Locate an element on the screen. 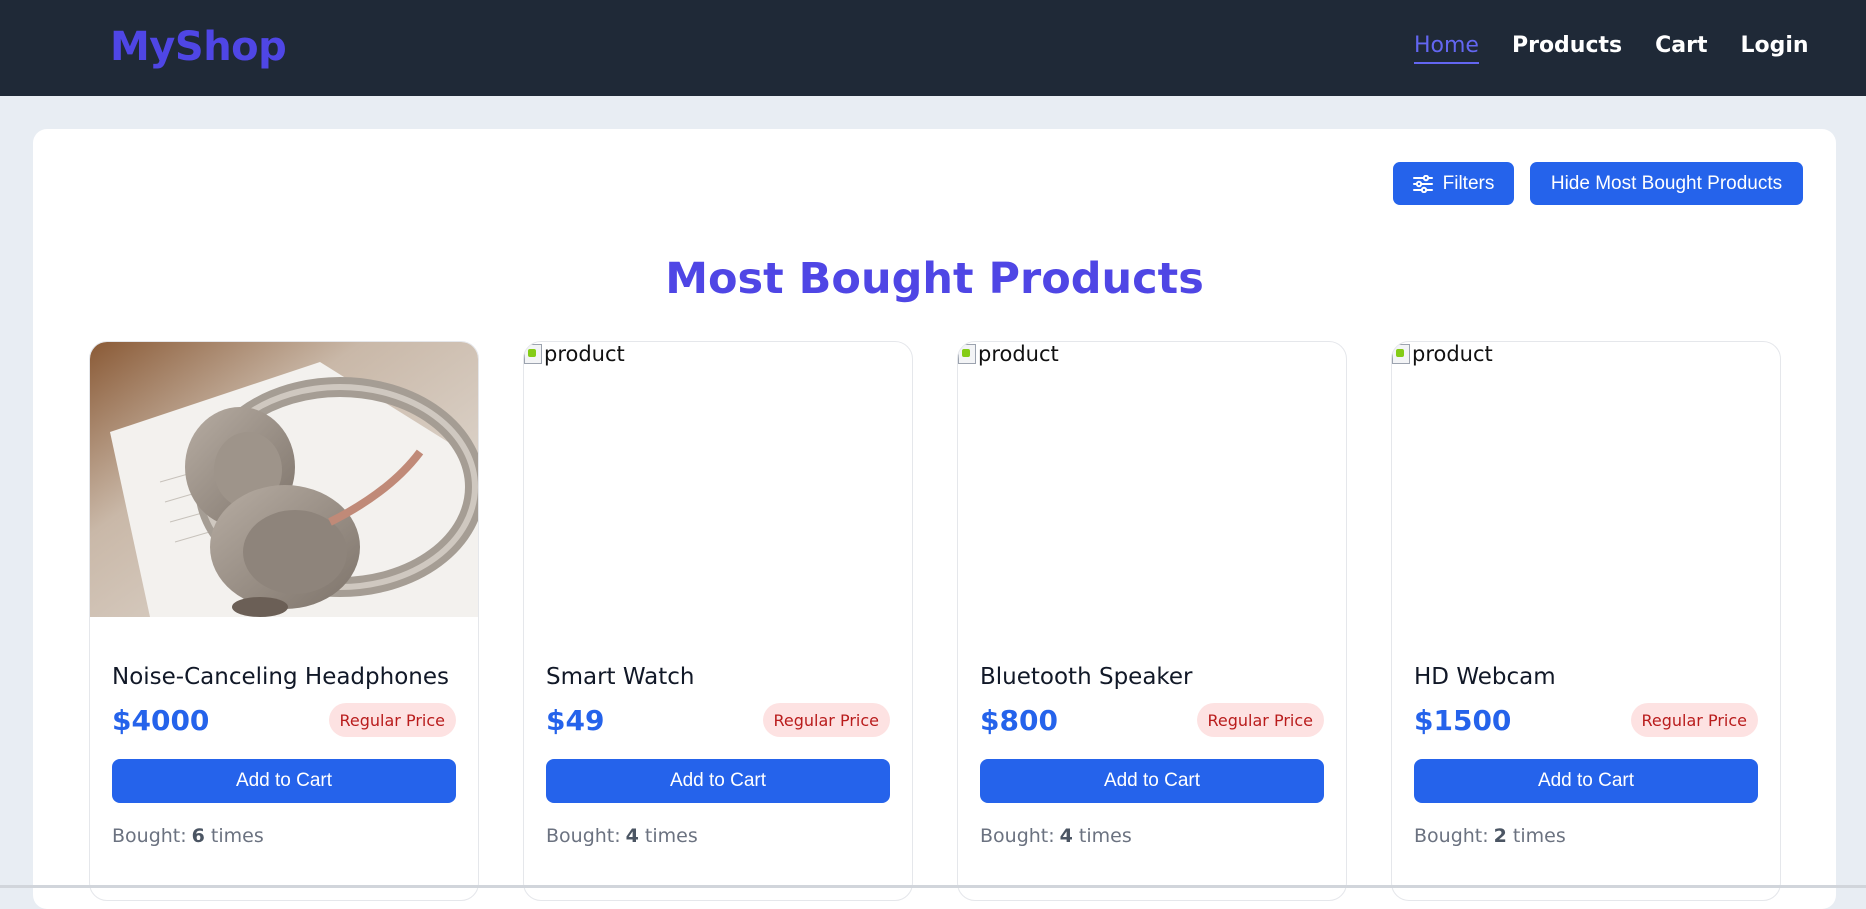 This screenshot has width=1866, height=909. nav-links: Home Products Cart Login is located at coordinates (1611, 48).